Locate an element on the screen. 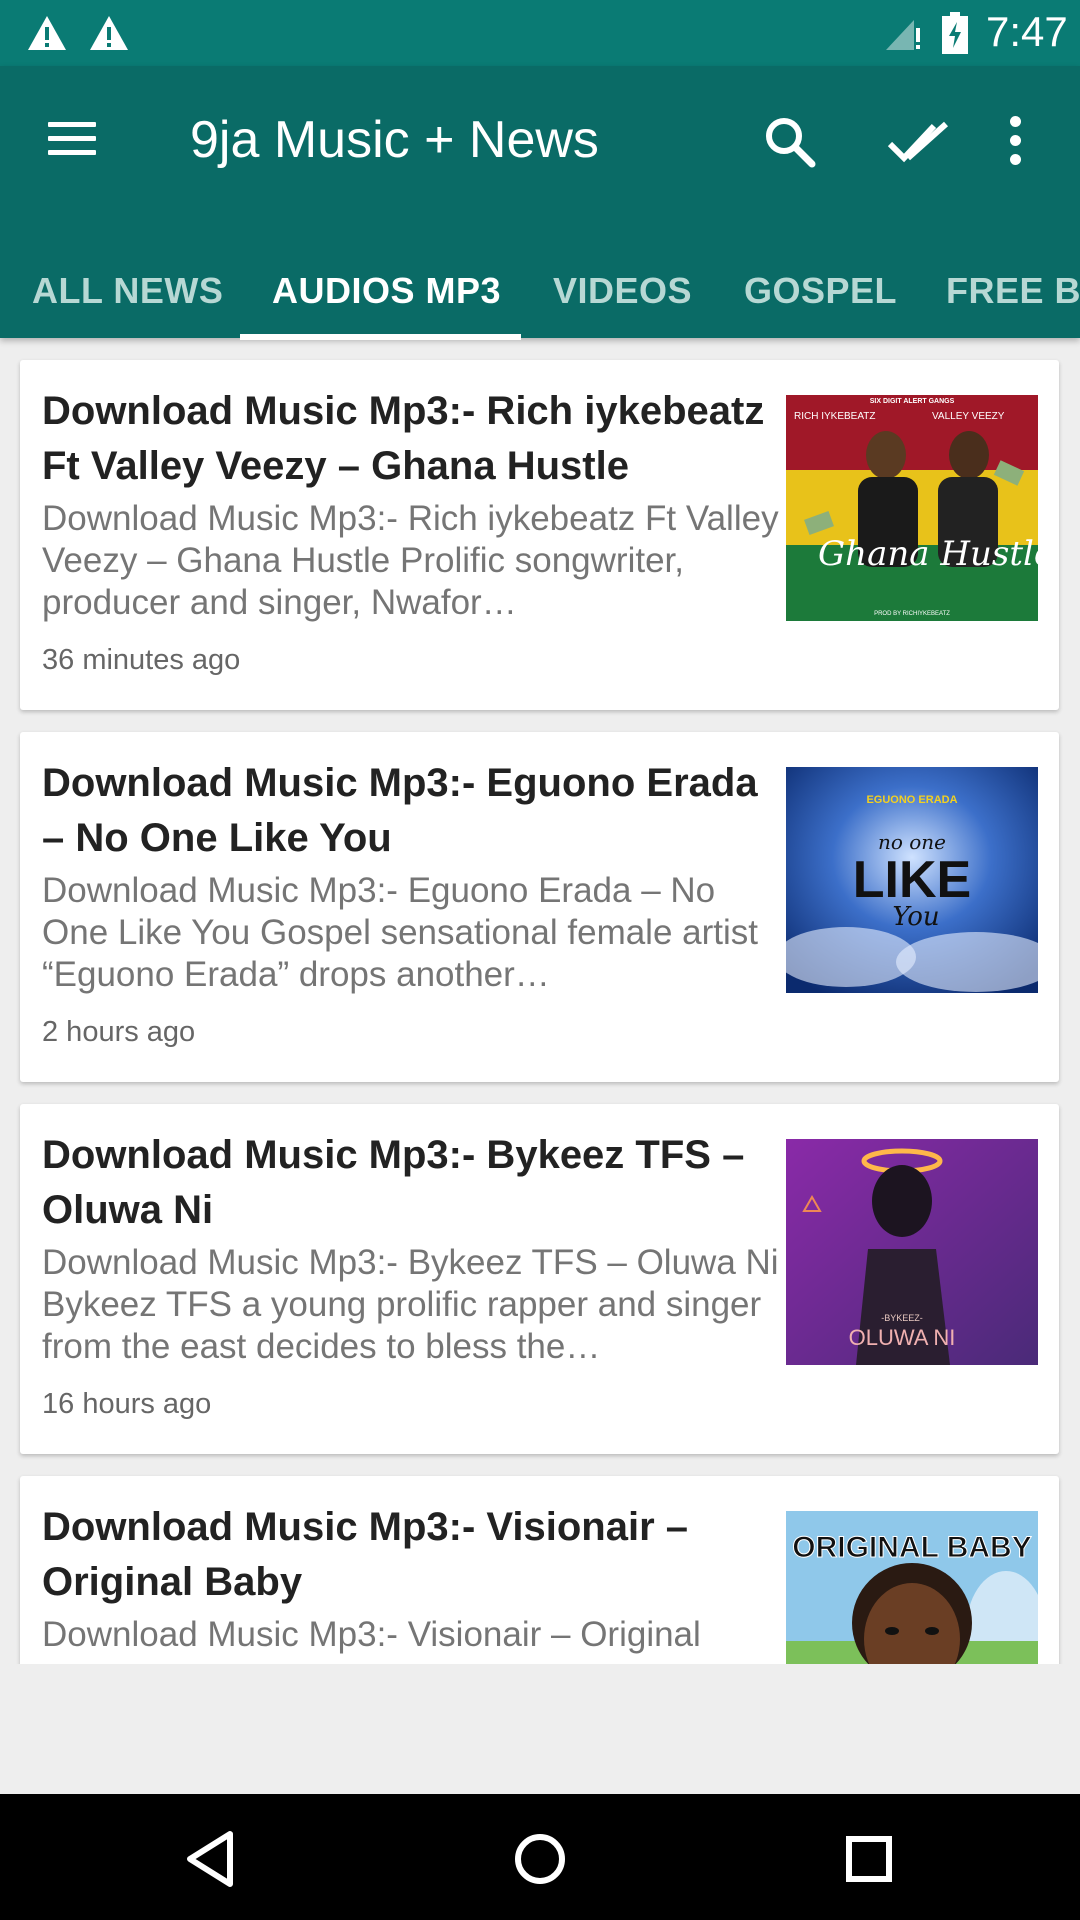  article-thumbnail: ORIGINAL BABY is located at coordinates (912, 1587).